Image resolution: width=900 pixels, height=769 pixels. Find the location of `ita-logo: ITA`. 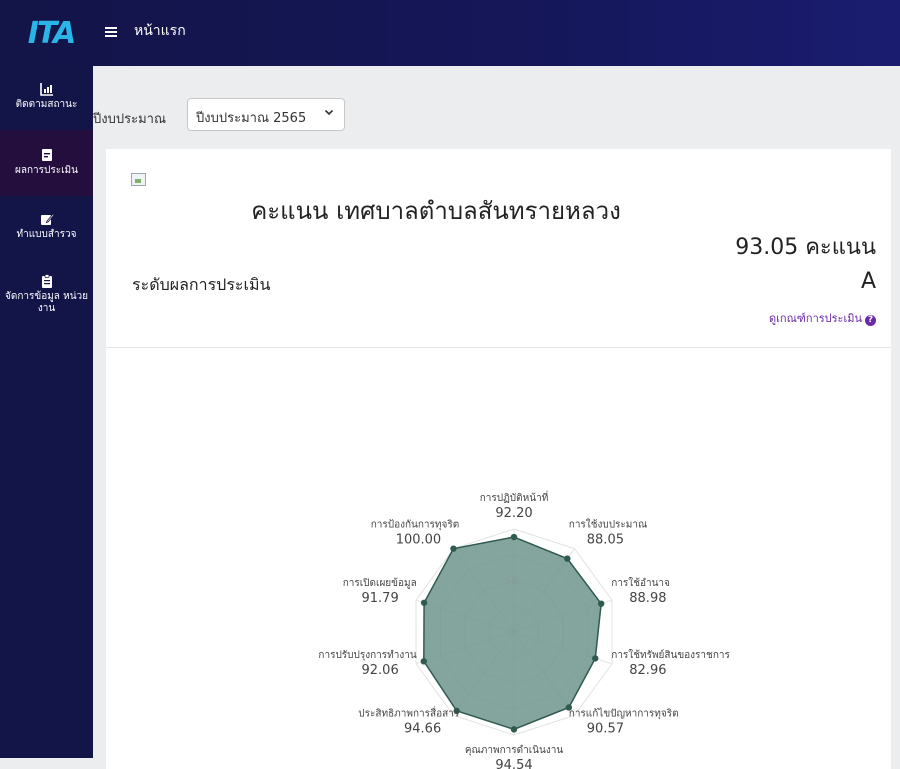

ita-logo: ITA is located at coordinates (51, 33).